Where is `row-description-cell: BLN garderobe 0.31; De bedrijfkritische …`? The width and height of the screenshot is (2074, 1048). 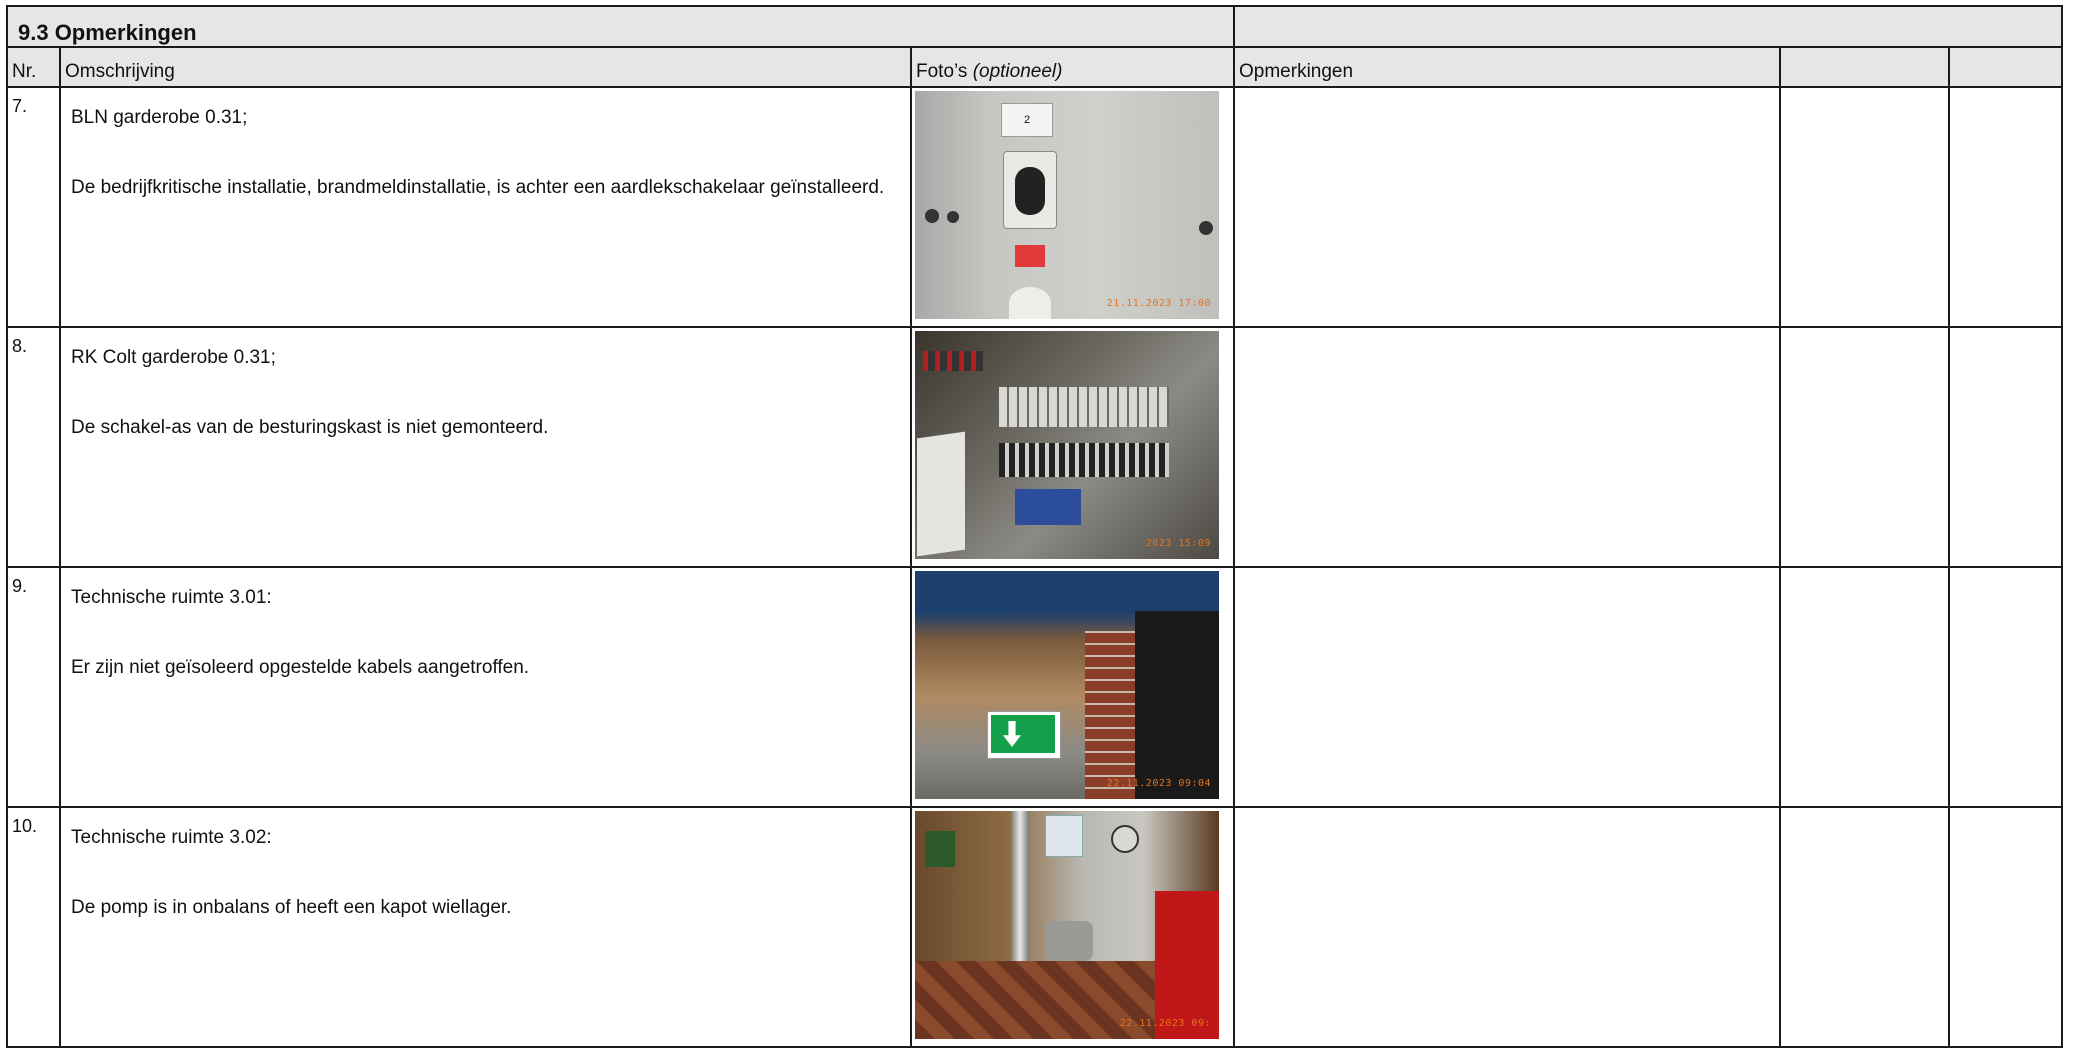 row-description-cell: BLN garderobe 0.31; De bedrijfkritische … is located at coordinates (485, 207).